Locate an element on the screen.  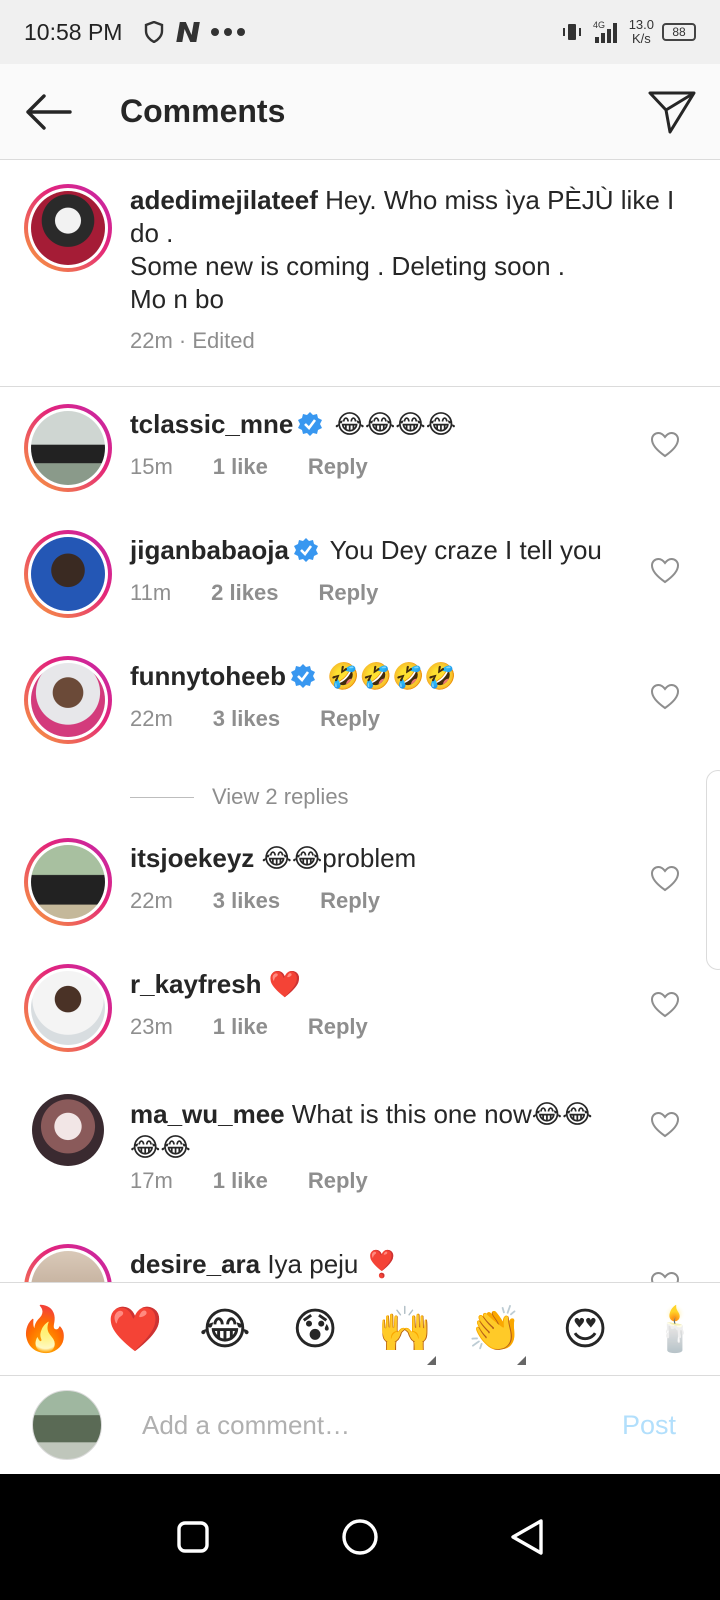
square-icon is located at coordinates (193, 1537).